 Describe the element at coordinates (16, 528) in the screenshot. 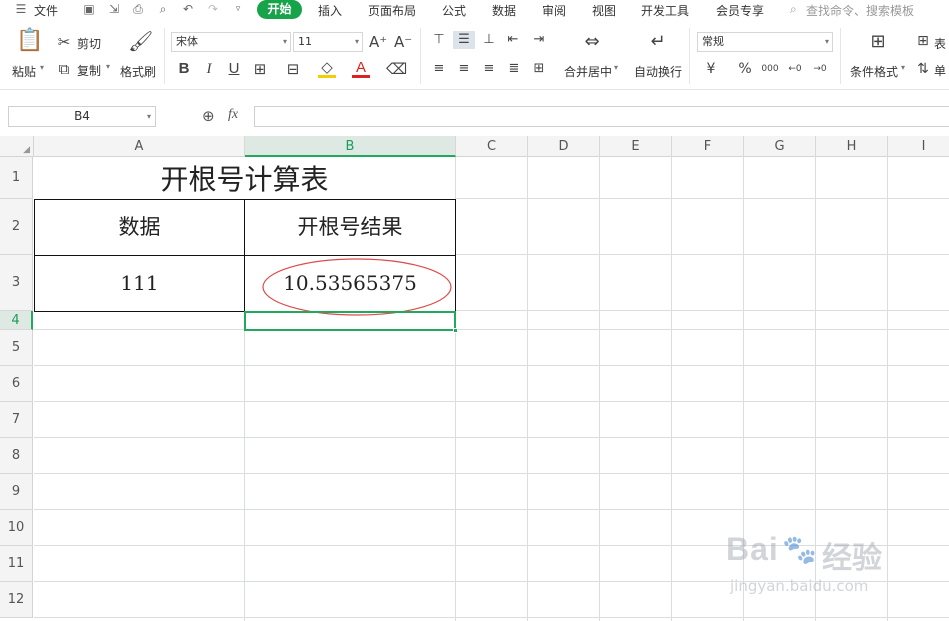

I see `row-header-10: 10` at that location.